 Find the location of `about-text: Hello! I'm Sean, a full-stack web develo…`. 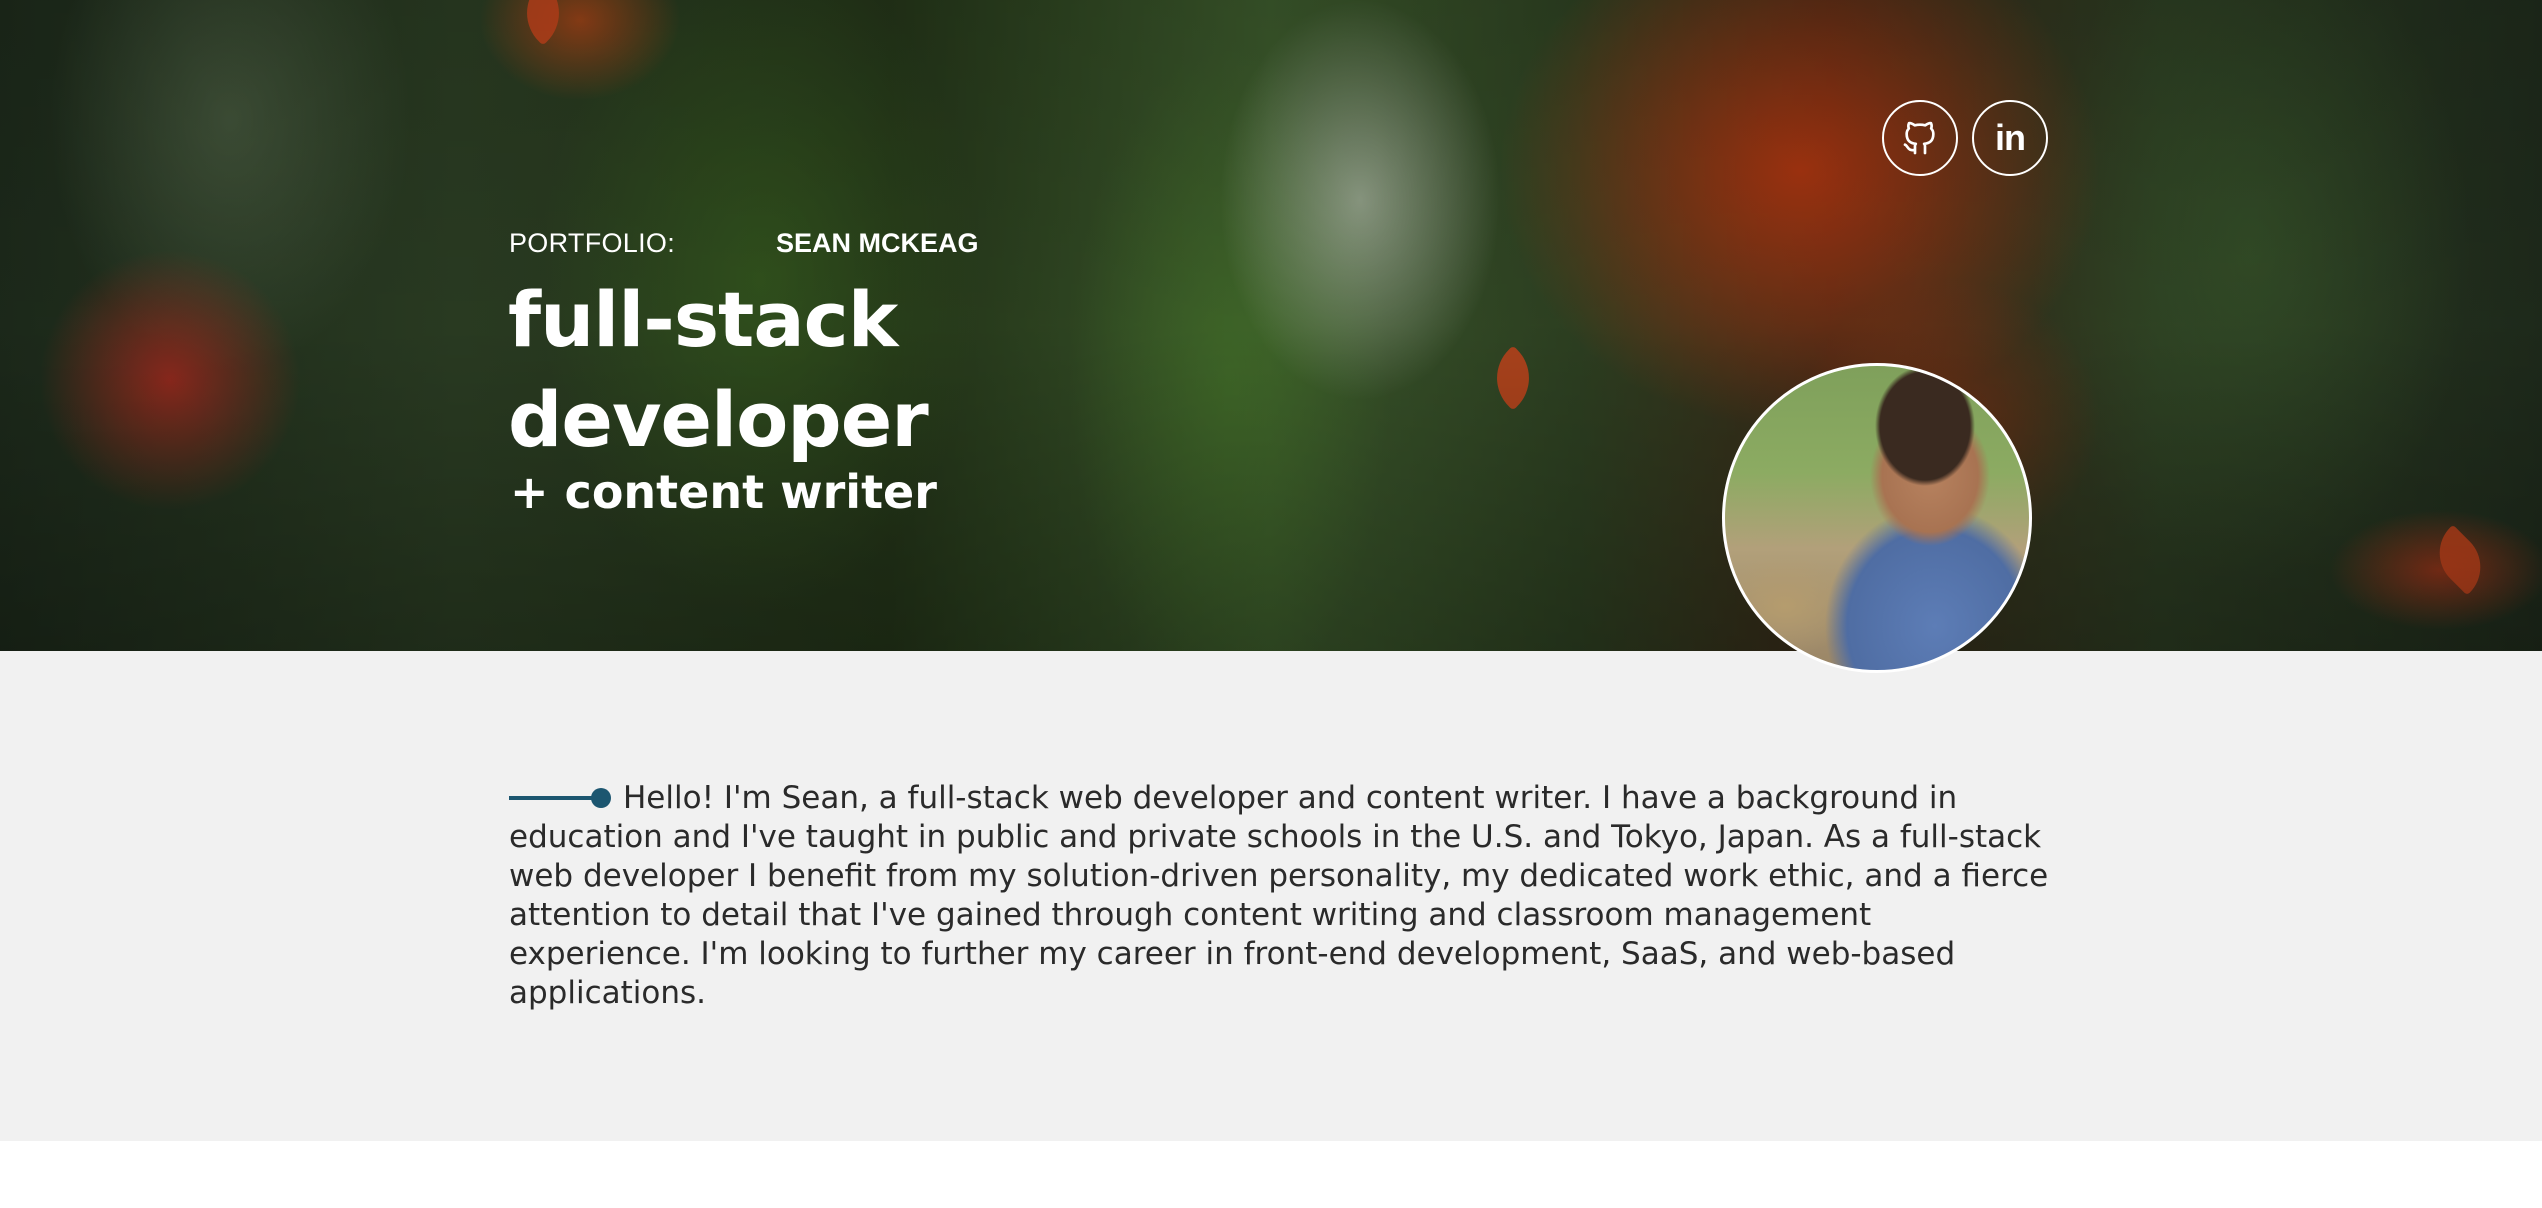

about-text: Hello! I'm Sean, a full-stack web develo… is located at coordinates (1279, 895).